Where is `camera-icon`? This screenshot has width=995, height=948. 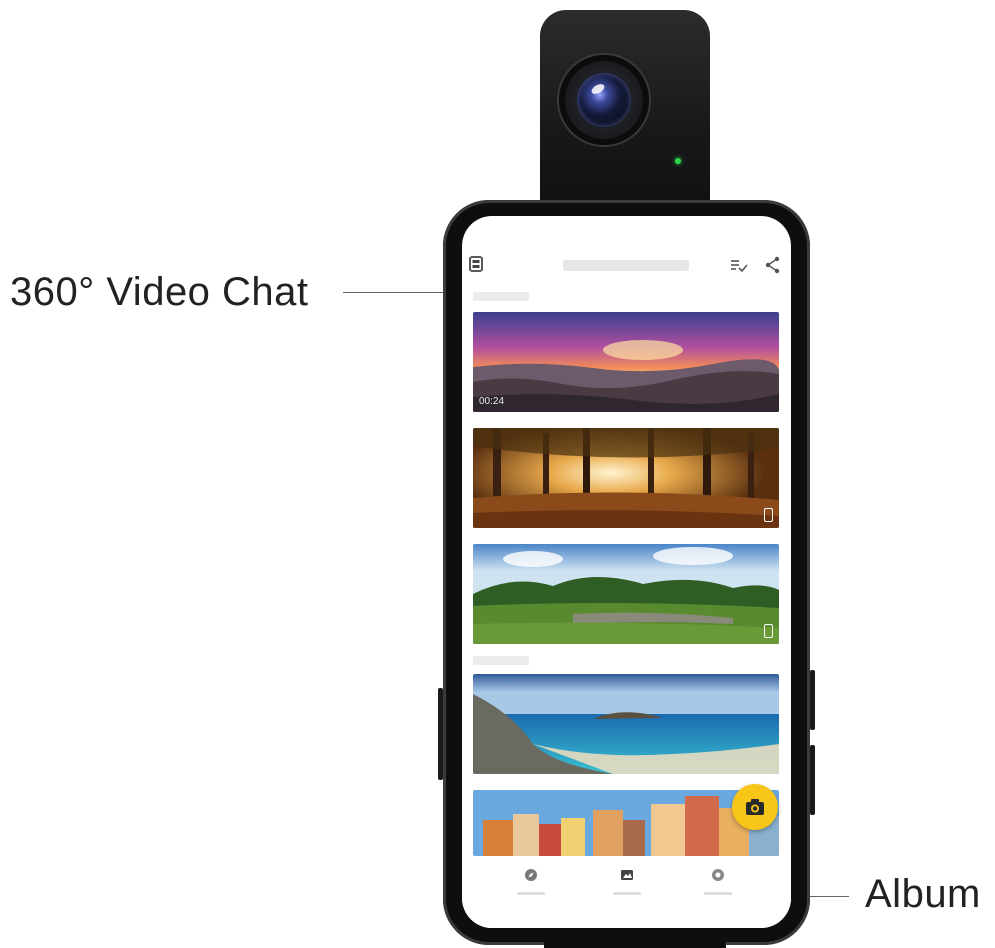 camera-icon is located at coordinates (755, 807).